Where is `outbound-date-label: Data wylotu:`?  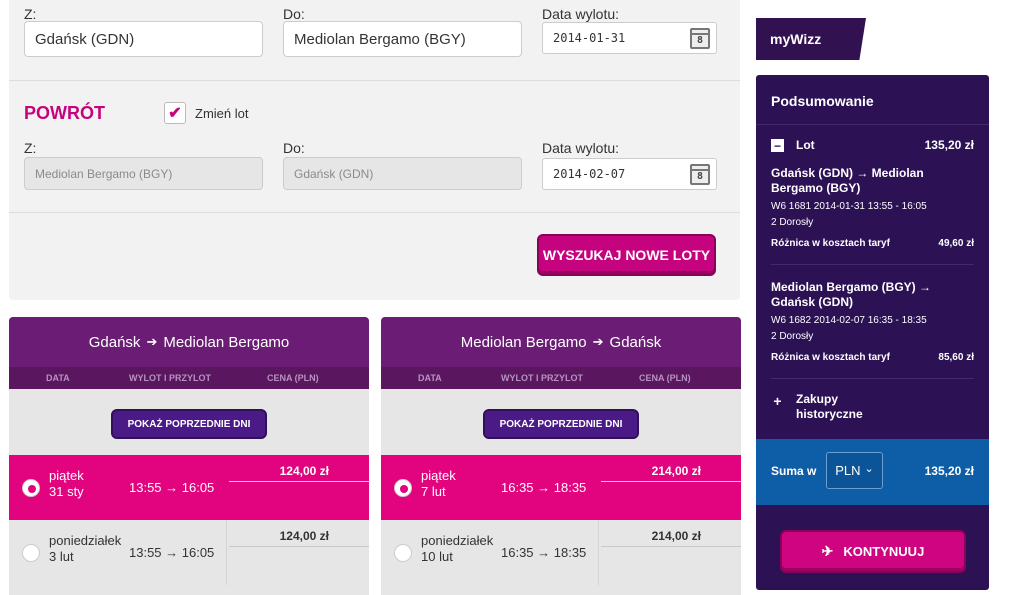
outbound-date-label: Data wylotu: is located at coordinates (581, 14).